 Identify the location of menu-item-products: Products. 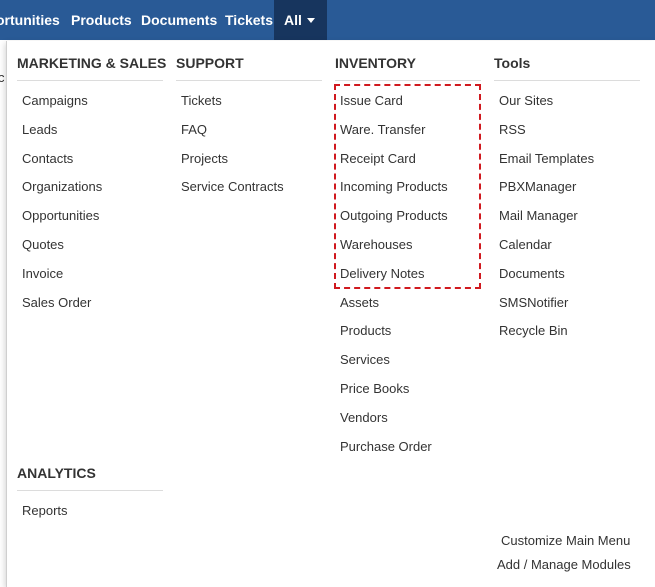
(394, 331).